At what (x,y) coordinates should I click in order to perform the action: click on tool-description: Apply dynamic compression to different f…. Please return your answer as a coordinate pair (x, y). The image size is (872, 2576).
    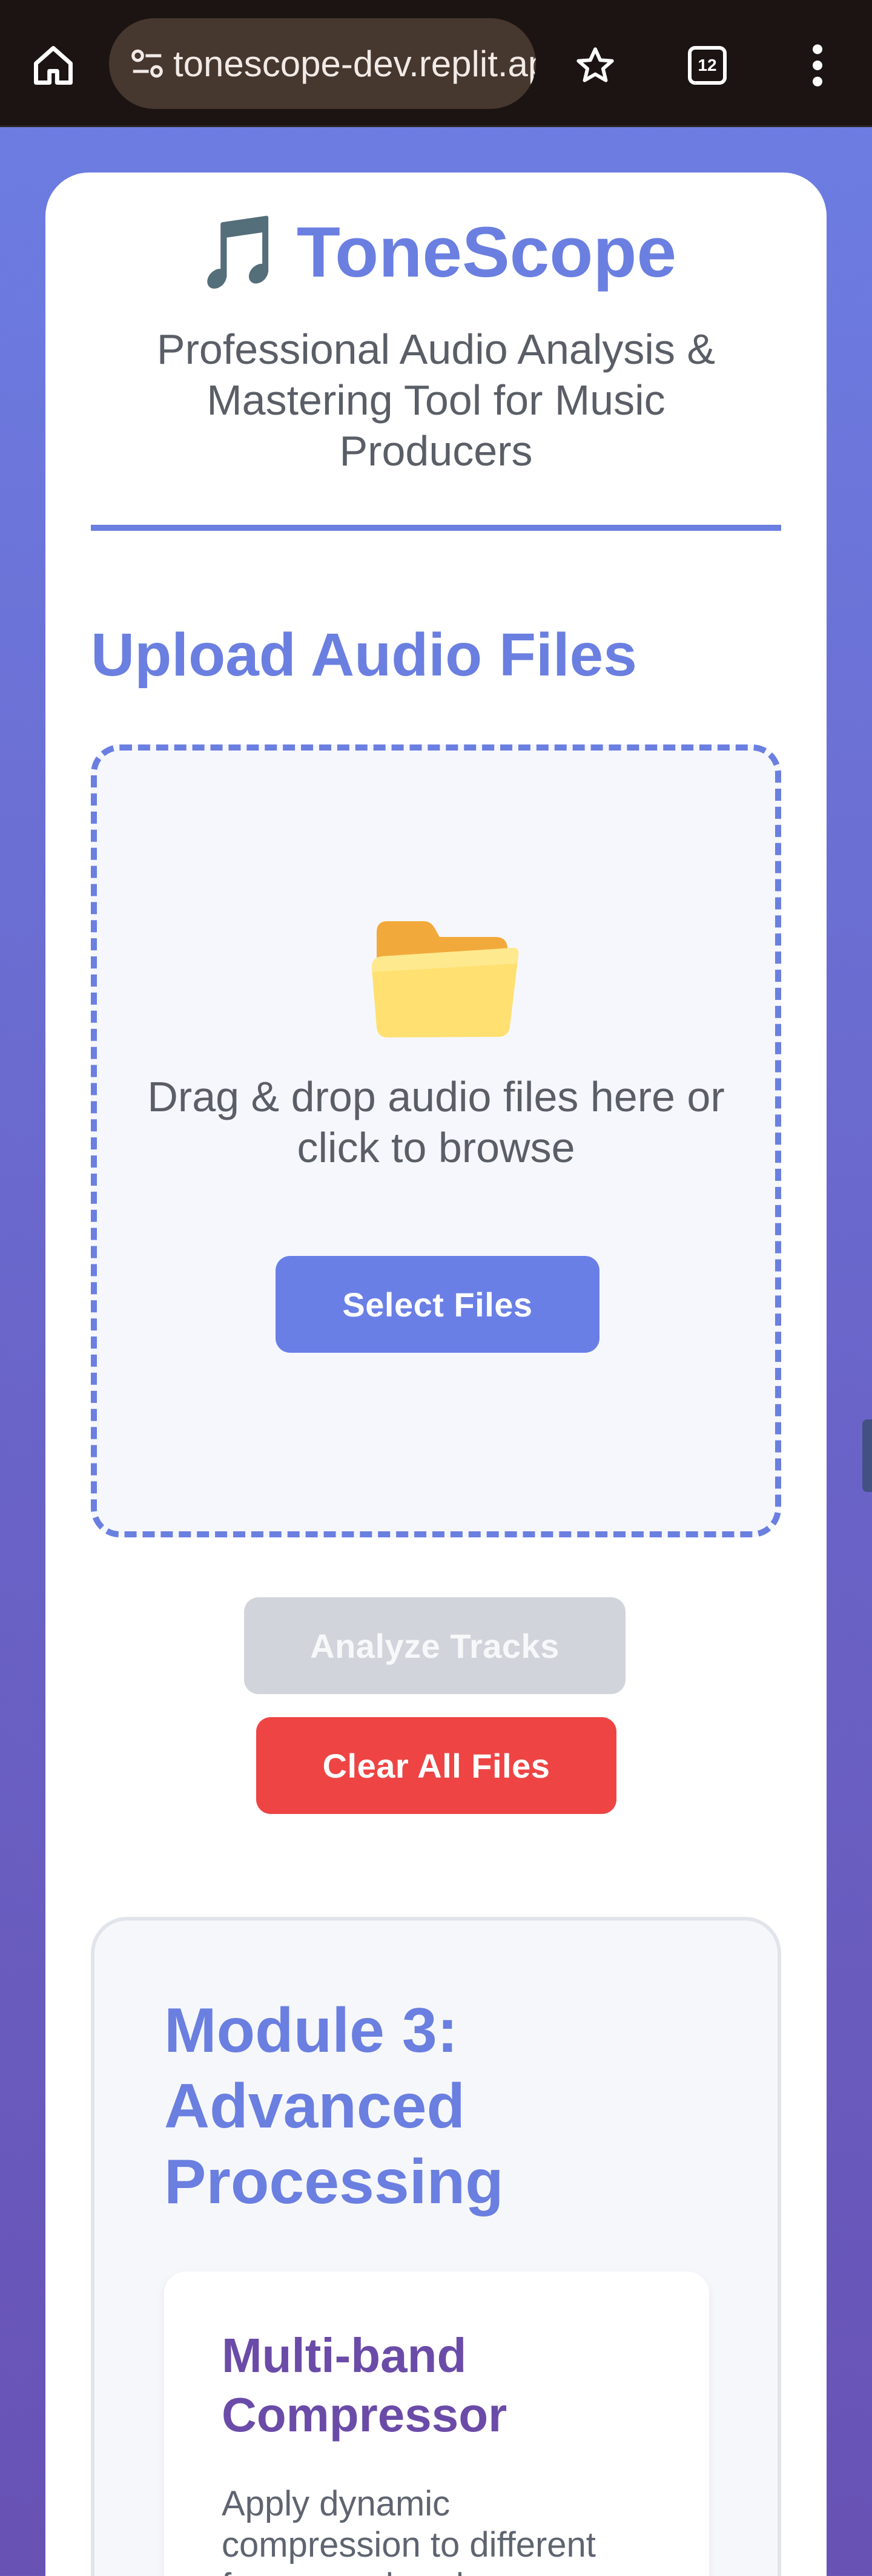
    Looking at the image, I should click on (409, 2530).